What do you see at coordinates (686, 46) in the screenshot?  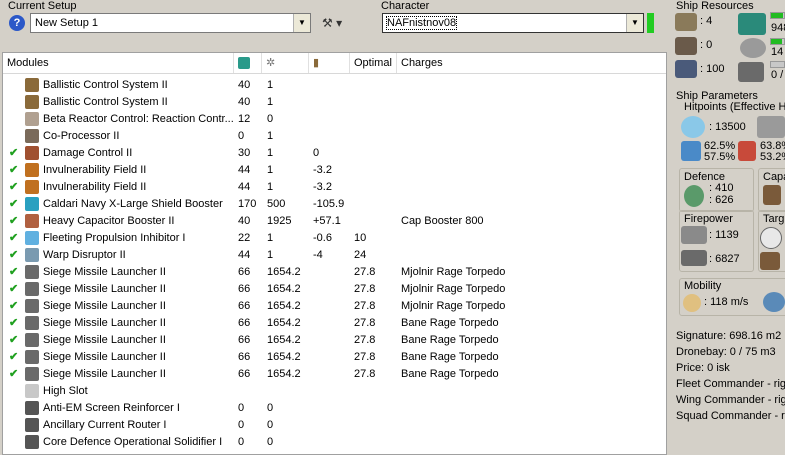 I see `launcher-icon` at bounding box center [686, 46].